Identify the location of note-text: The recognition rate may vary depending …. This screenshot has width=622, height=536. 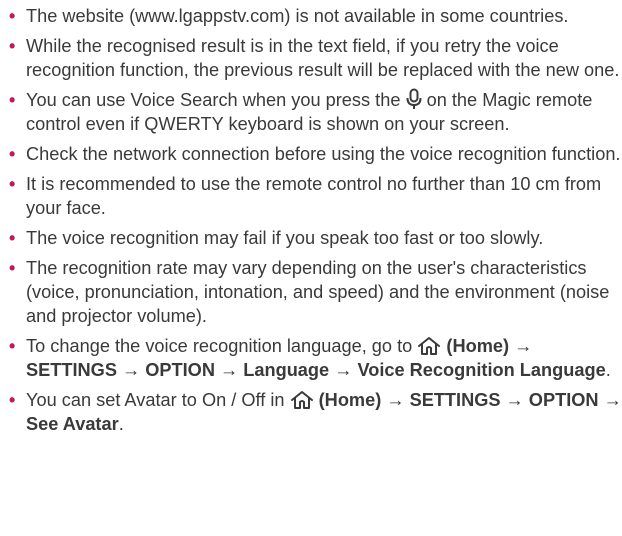
(318, 292).